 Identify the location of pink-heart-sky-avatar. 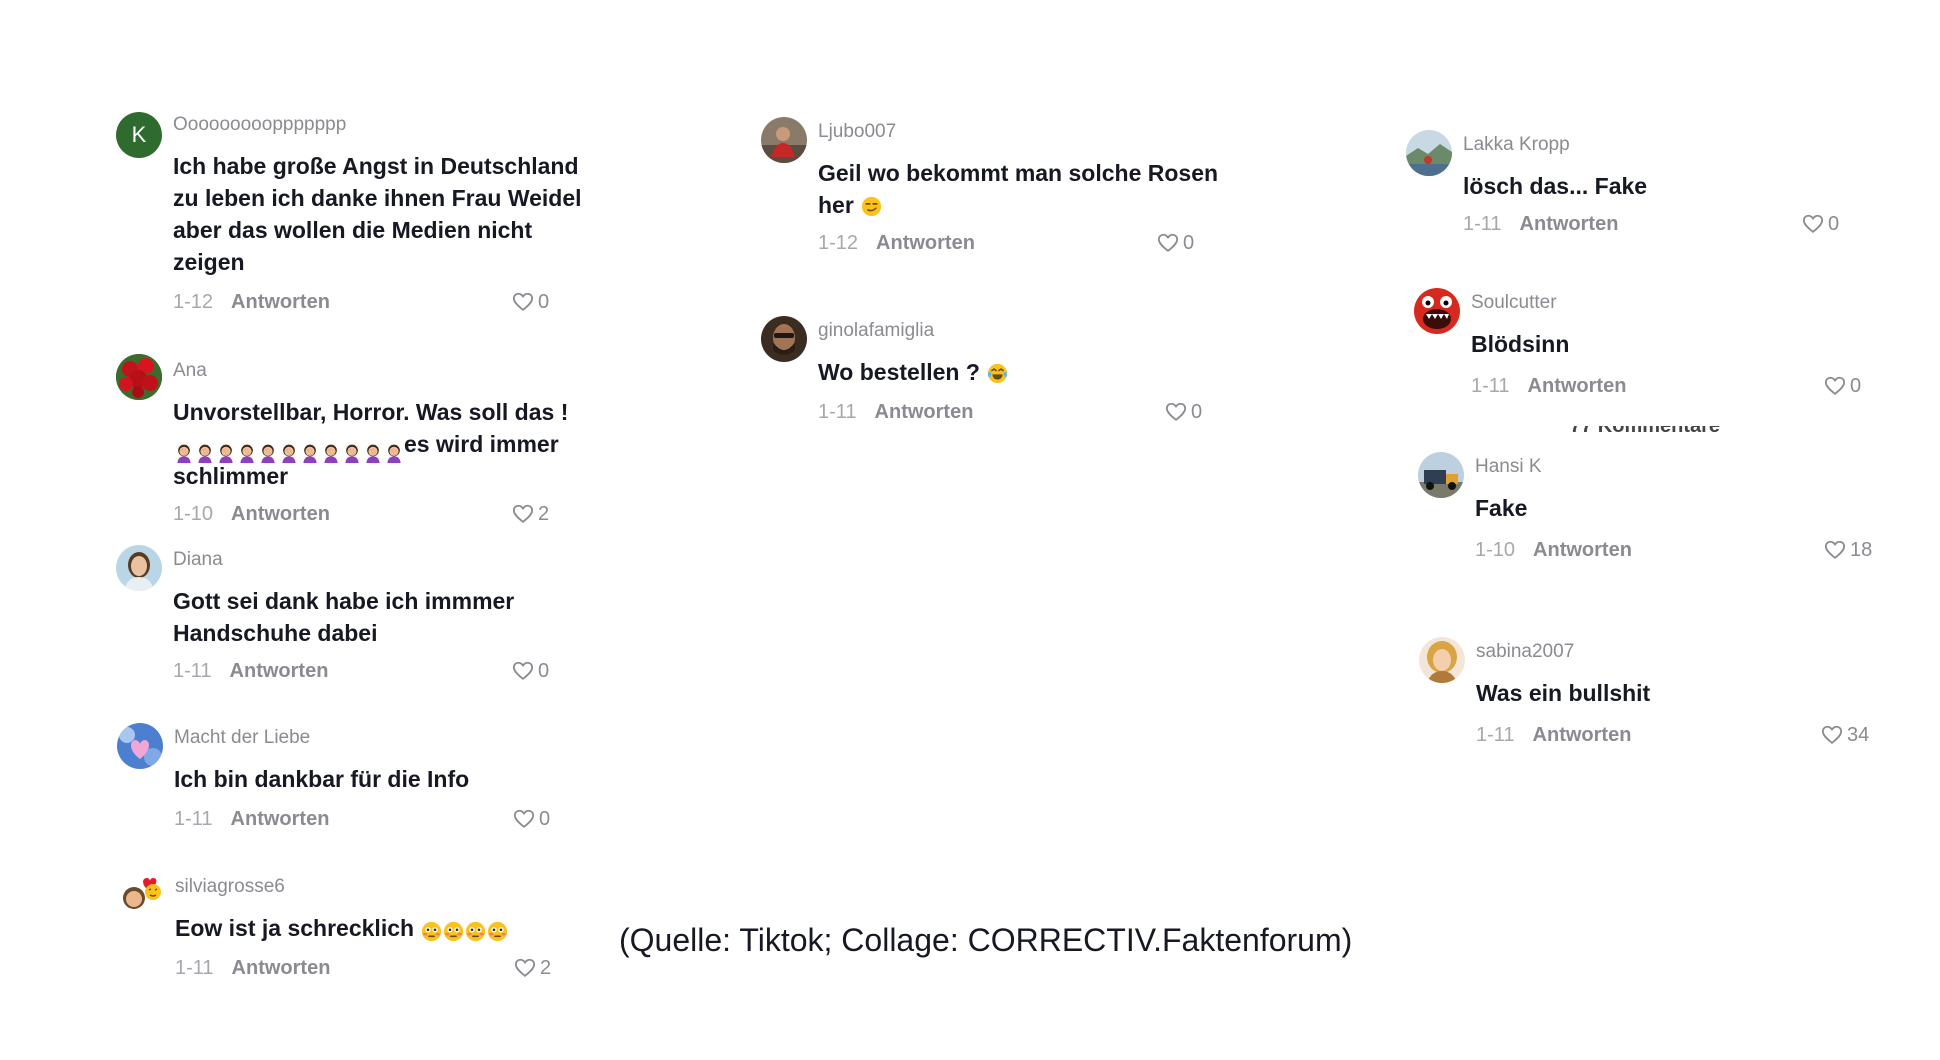
(140, 746).